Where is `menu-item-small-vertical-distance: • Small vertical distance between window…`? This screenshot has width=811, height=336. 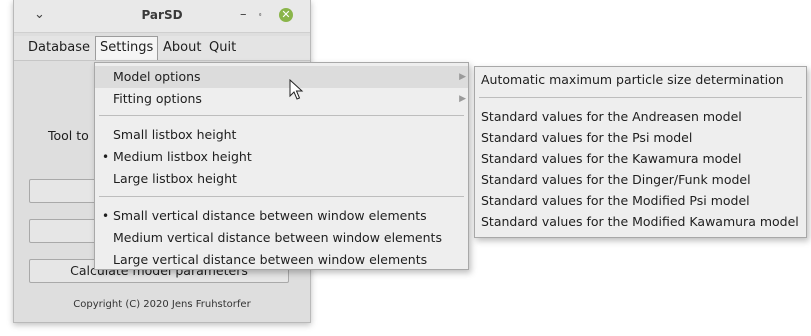 menu-item-small-vertical-distance: • Small vertical distance between window… is located at coordinates (281, 216).